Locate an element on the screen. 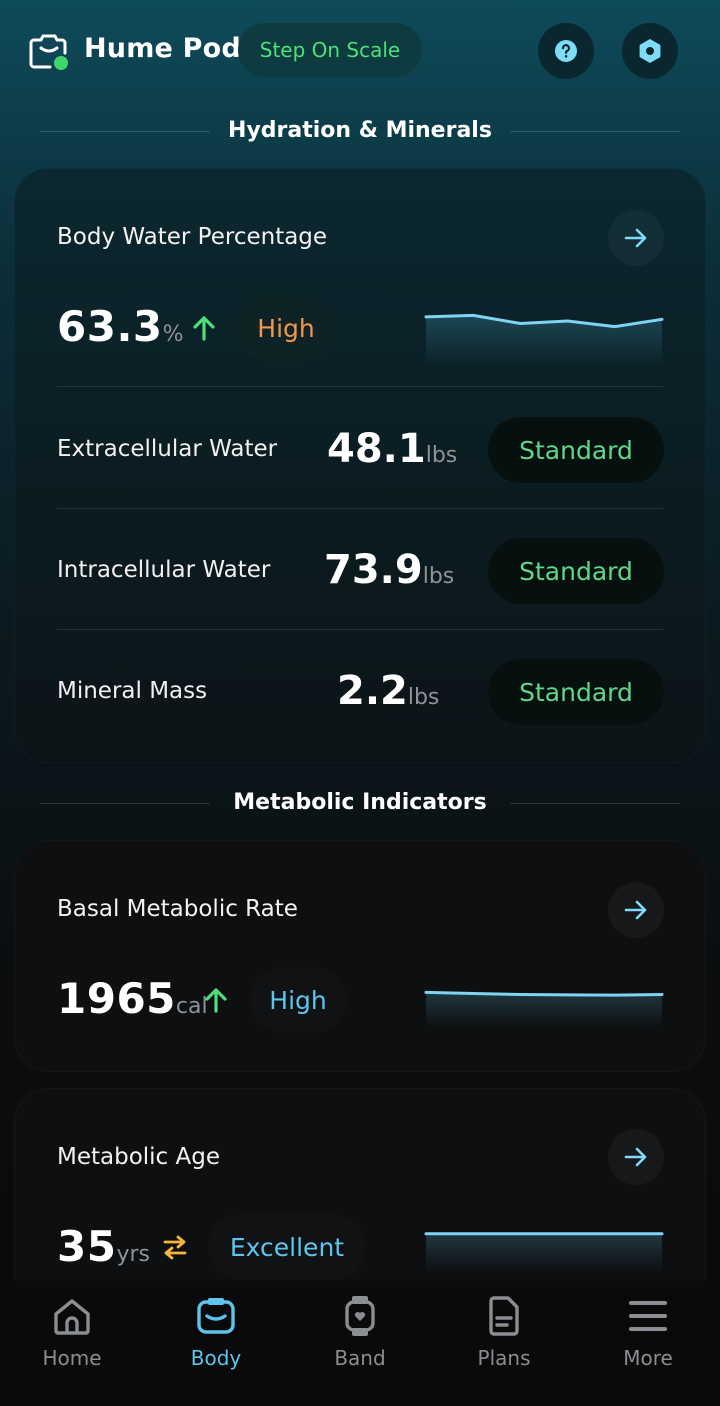 The width and height of the screenshot is (720, 1406). nav-plans: Plans is located at coordinates (504, 1344).